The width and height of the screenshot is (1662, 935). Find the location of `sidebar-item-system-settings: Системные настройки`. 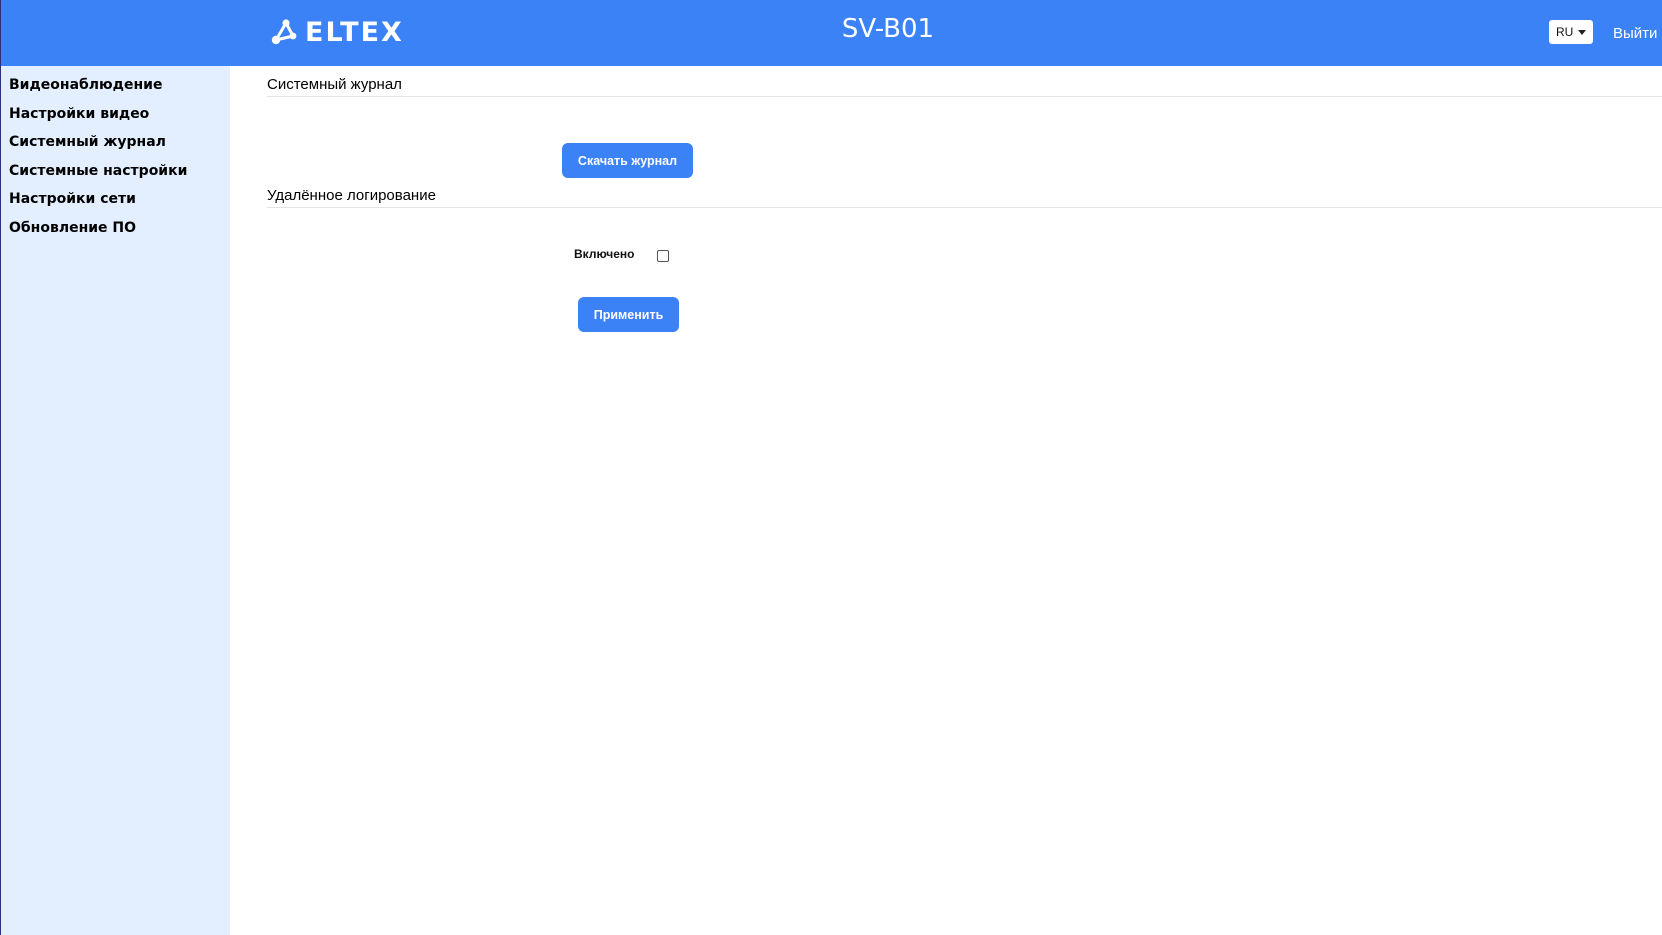

sidebar-item-system-settings: Системные настройки is located at coordinates (119, 175).